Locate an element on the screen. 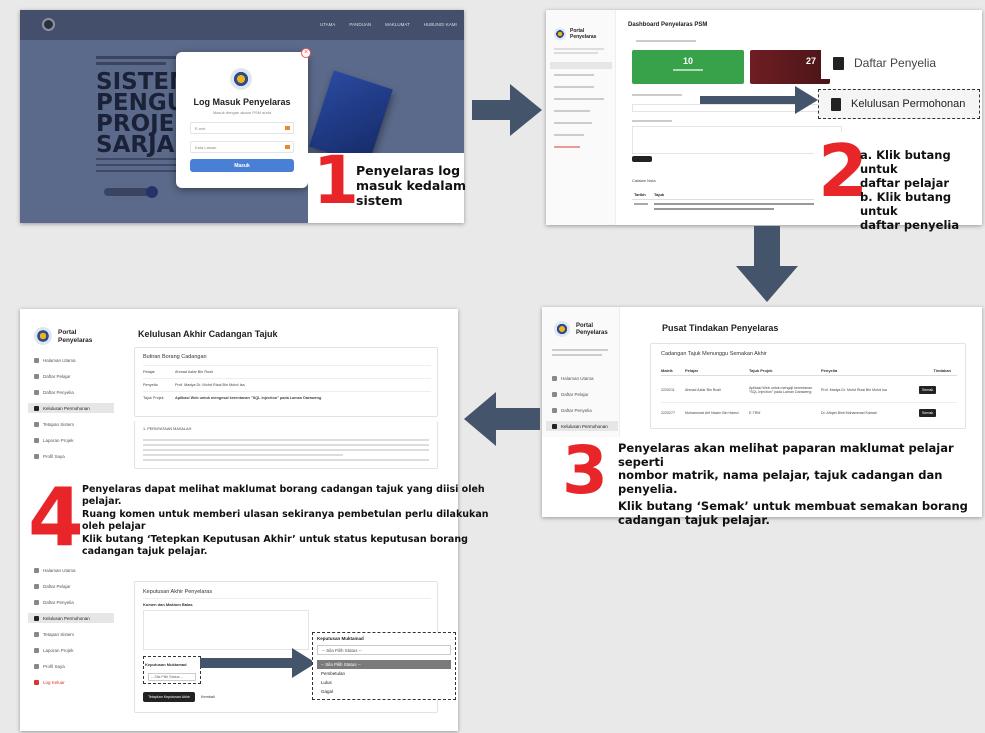 Image resolution: width=985 pixels, height=733 pixels. hero-play-icon is located at coordinates (152, 192).